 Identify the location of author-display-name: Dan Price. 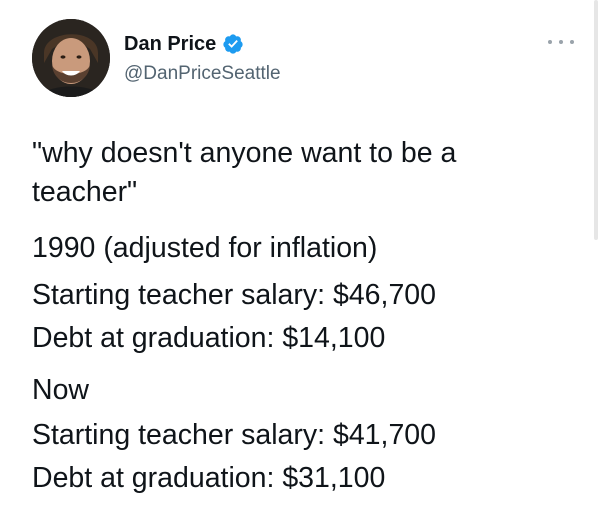
(170, 44).